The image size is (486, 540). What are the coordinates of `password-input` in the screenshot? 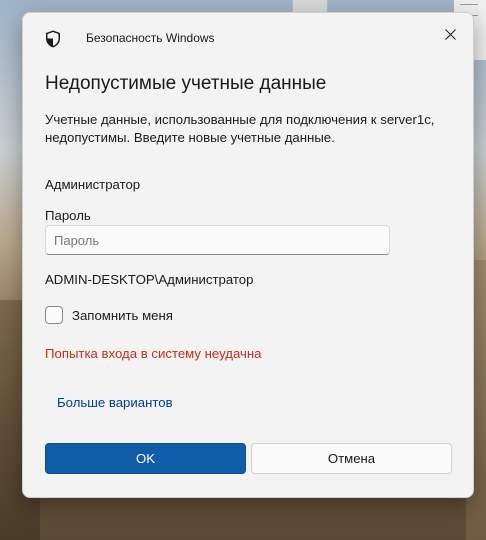 It's located at (217, 240).